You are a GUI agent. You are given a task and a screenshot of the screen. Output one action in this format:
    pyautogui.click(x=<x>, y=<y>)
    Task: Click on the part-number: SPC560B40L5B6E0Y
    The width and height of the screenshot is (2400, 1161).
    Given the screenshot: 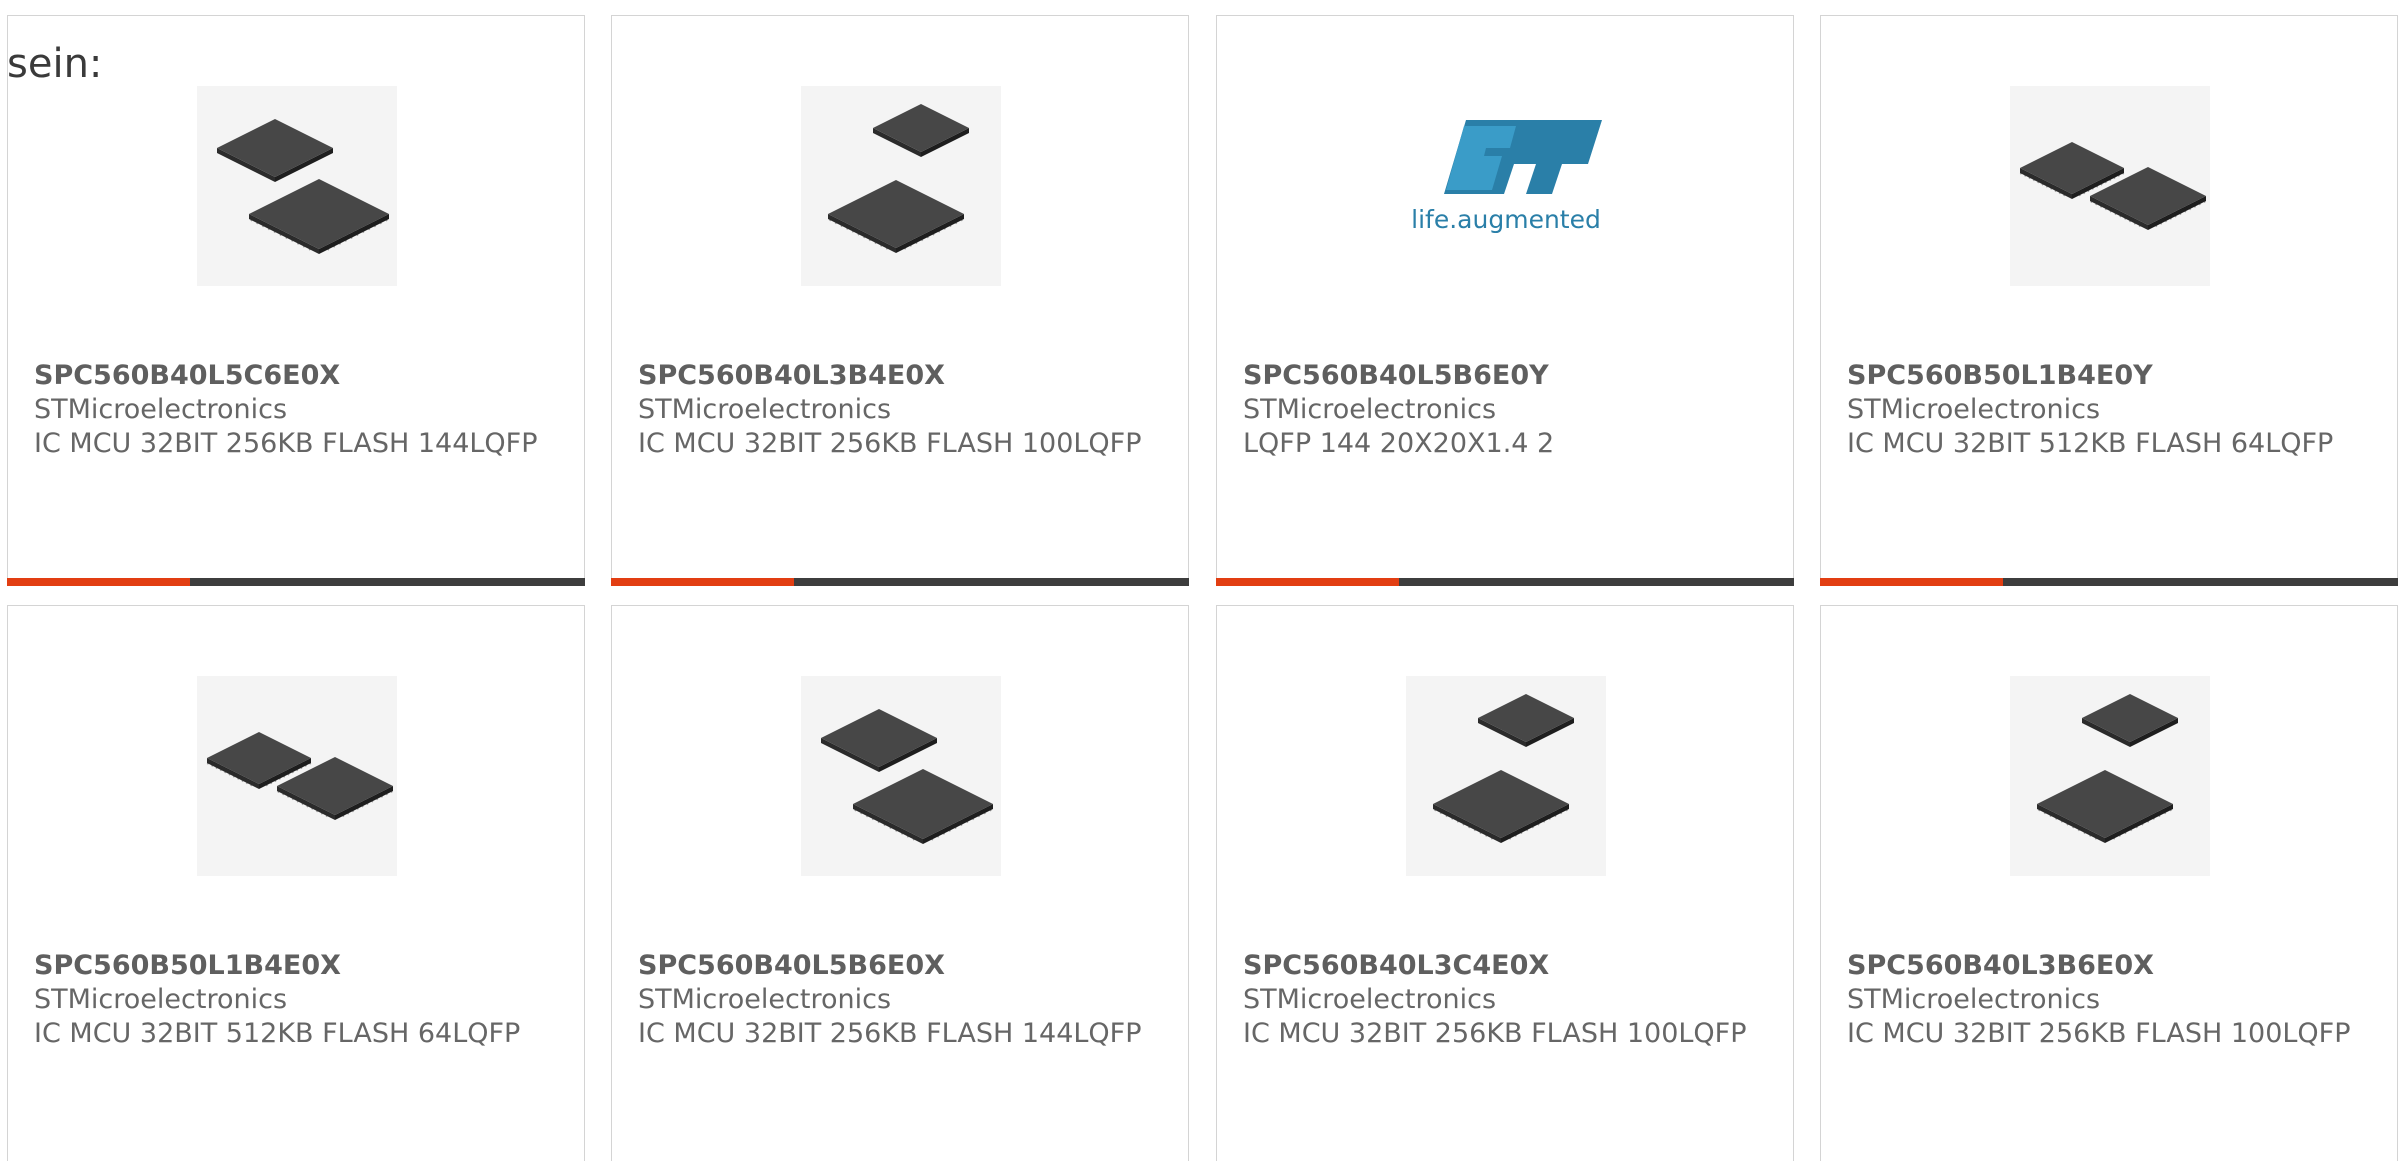 What is the action you would take?
    pyautogui.click(x=1513, y=376)
    